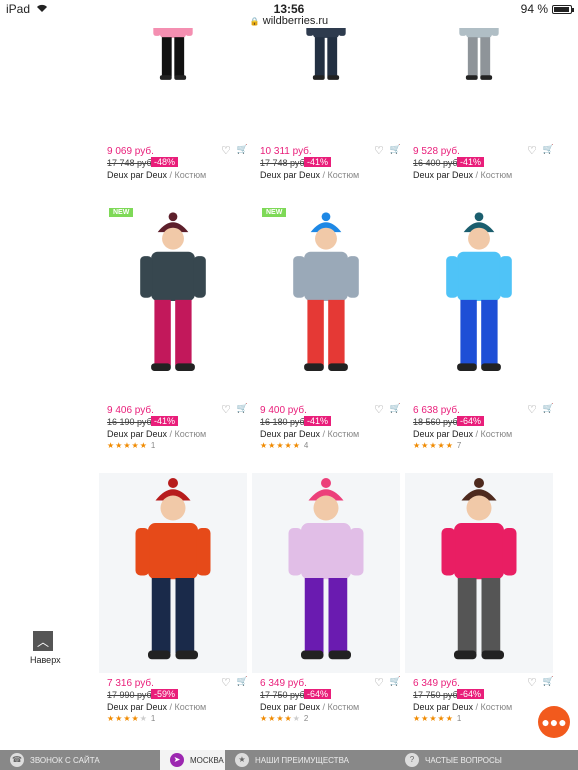 Image resolution: width=578 pixels, height=770 pixels. Describe the element at coordinates (45, 660) in the screenshot. I see `scroll-top-label: Наверх` at that location.